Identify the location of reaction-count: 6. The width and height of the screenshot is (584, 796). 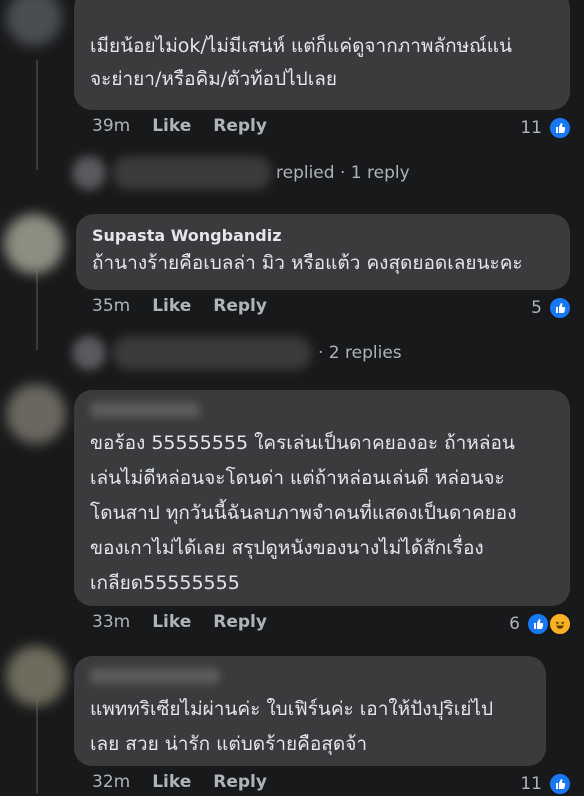
(540, 624).